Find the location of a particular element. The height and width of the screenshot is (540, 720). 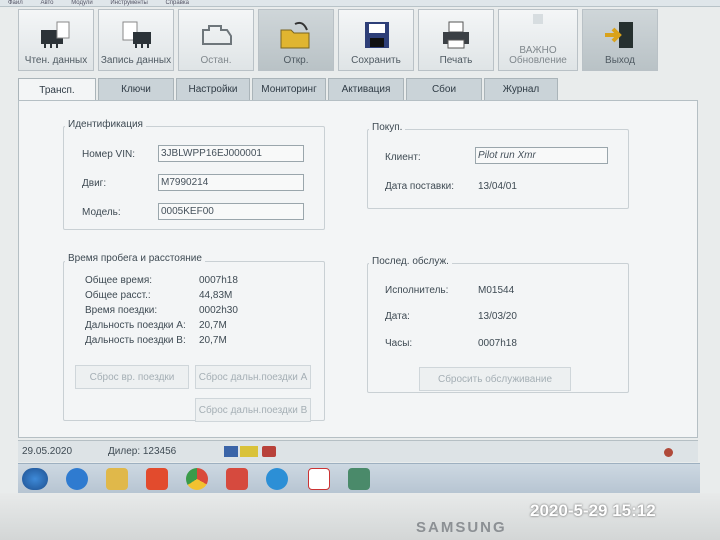

total-distance-value: 44,83M is located at coordinates (216, 295).